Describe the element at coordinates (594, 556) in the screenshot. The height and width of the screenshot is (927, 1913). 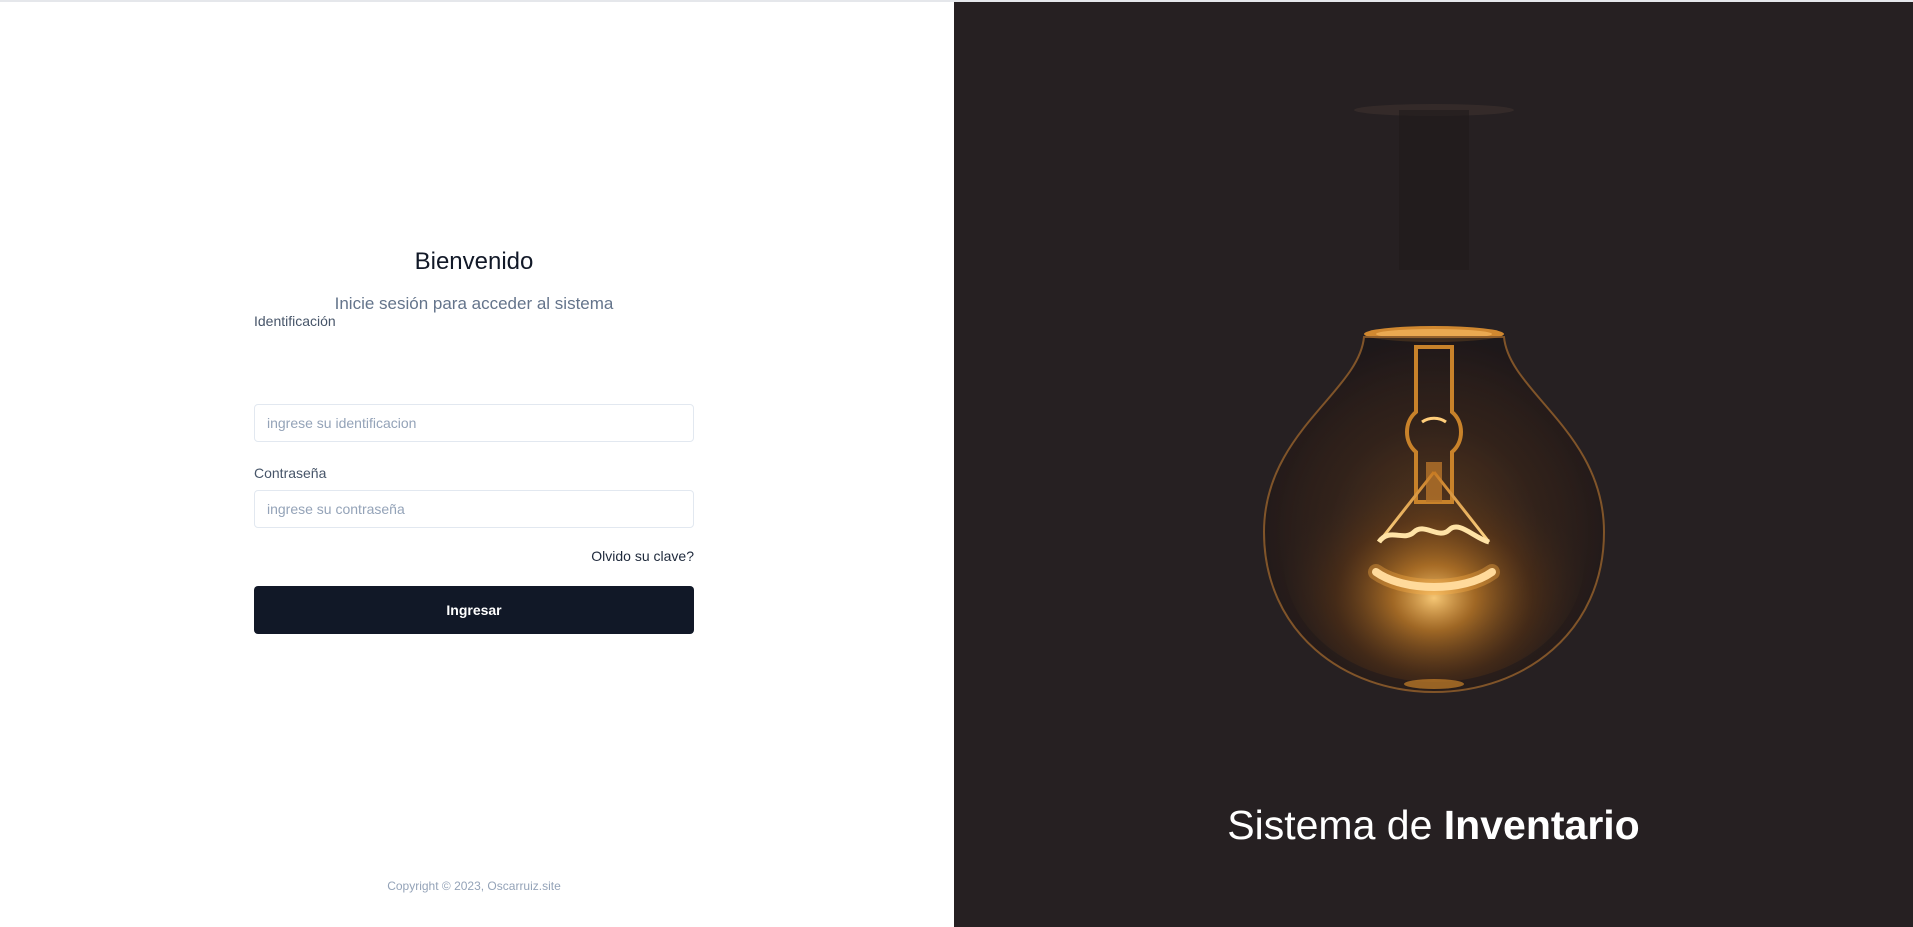
I see `forgot-password-link: Olvido su clave?` at that location.